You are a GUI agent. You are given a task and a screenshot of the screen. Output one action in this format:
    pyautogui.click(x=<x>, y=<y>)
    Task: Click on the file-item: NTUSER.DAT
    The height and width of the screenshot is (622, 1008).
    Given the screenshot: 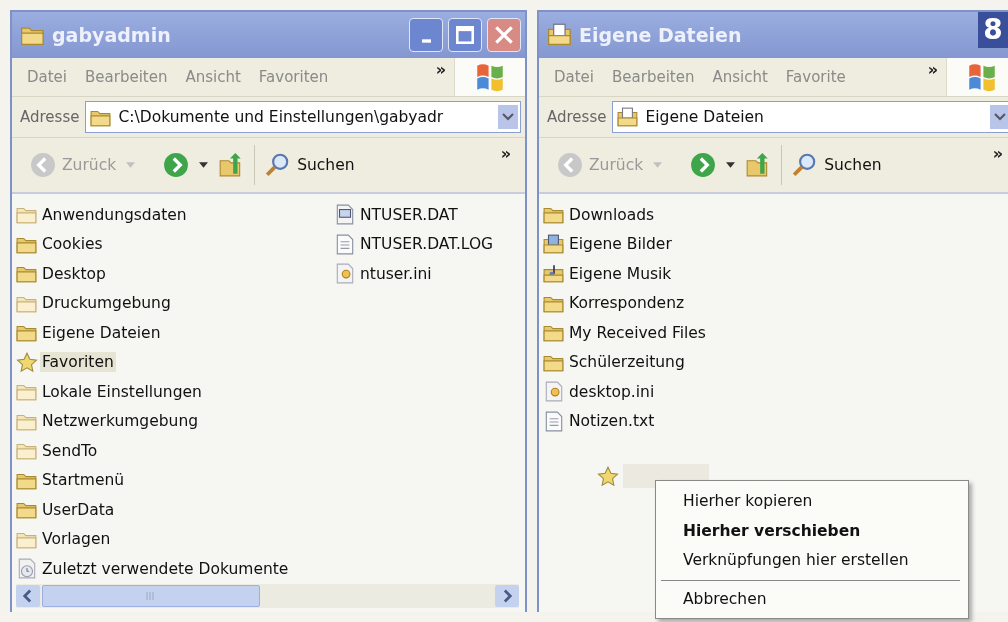 What is the action you would take?
    pyautogui.click(x=409, y=214)
    